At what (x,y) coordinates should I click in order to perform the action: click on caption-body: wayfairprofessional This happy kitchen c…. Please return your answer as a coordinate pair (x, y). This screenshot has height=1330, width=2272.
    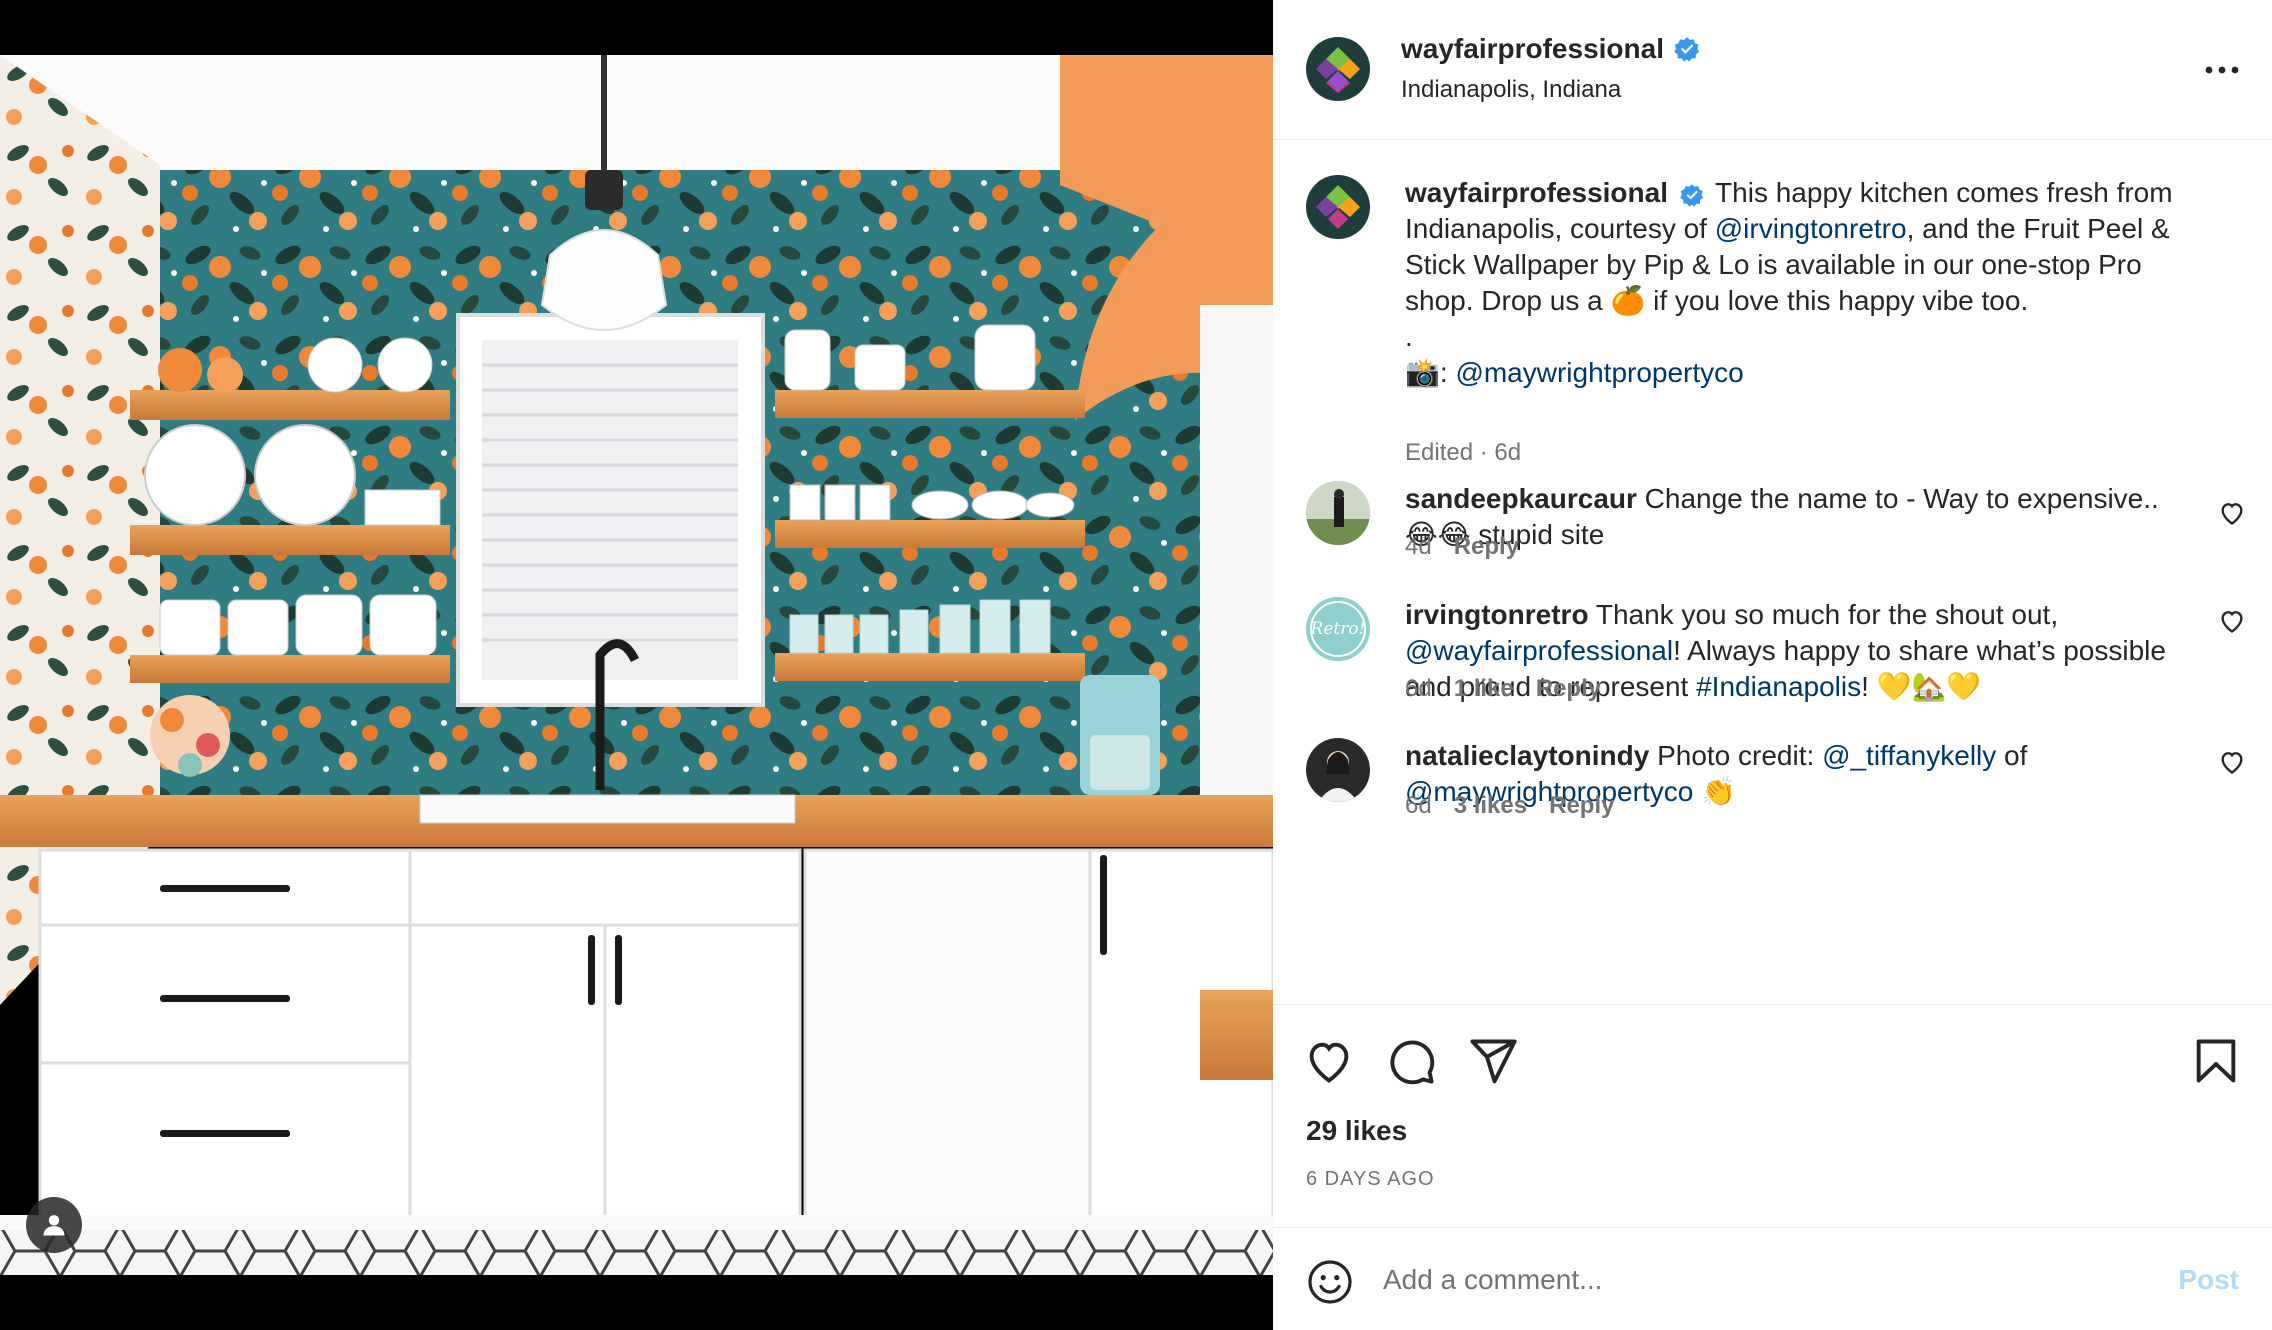
    Looking at the image, I should click on (1795, 283).